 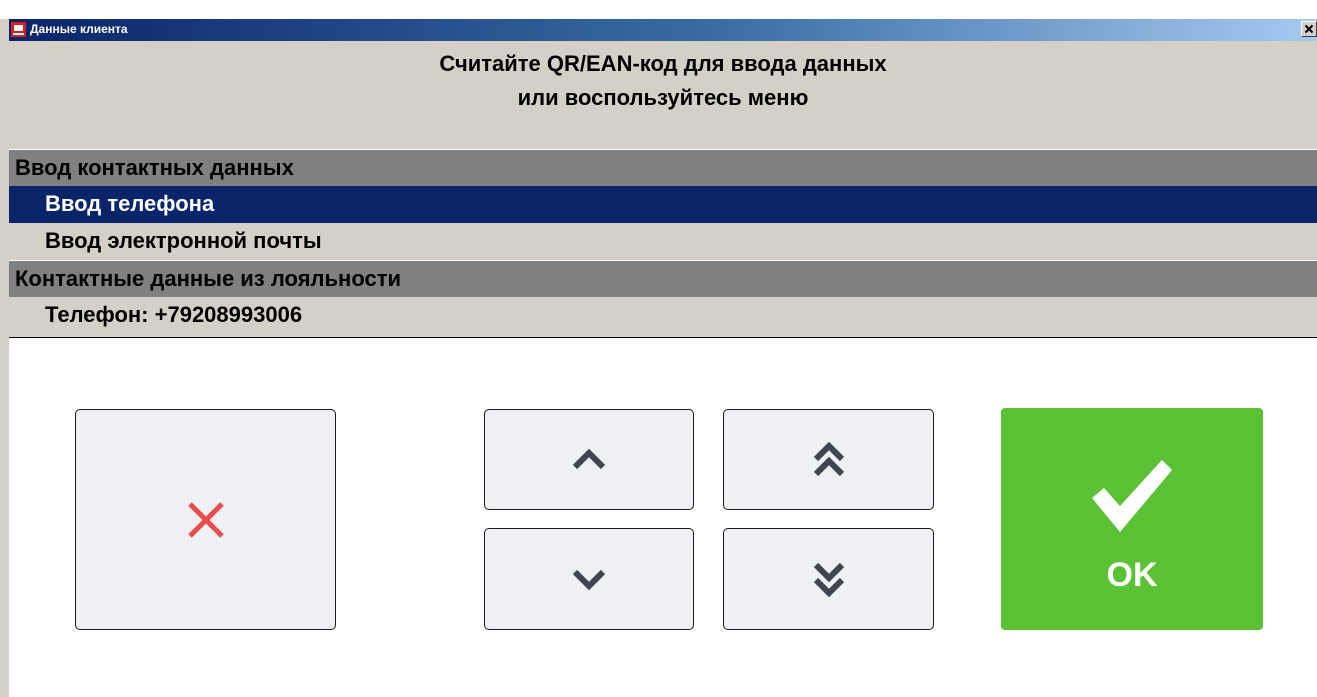 What do you see at coordinates (663, 167) in the screenshot?
I see `menu-header-contact-input: Ввод контактных данных` at bounding box center [663, 167].